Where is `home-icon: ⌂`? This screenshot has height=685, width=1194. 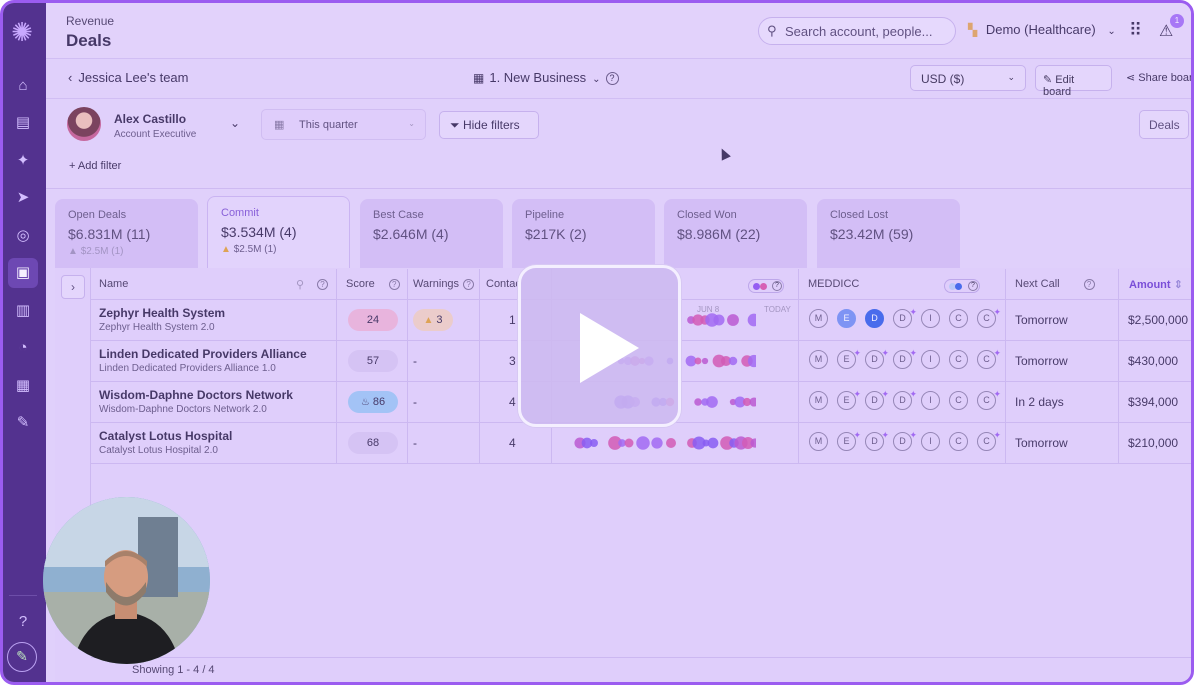 home-icon: ⌂ is located at coordinates (23, 86).